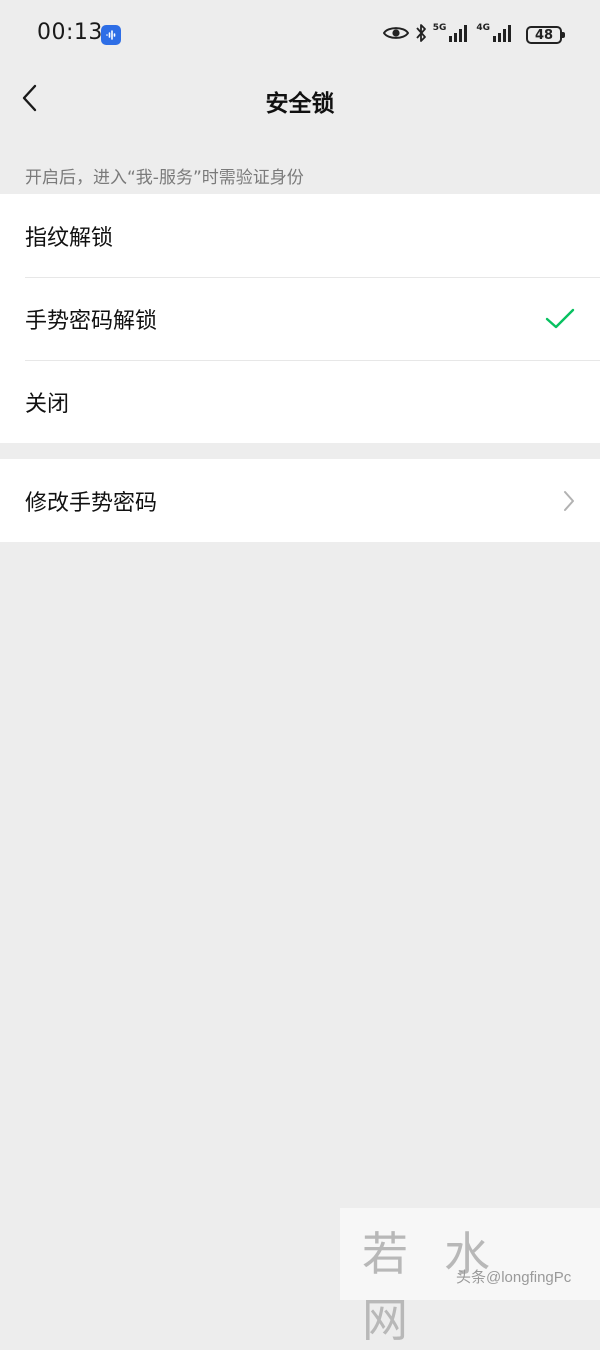  I want to click on battery-level: 48, so click(544, 35).